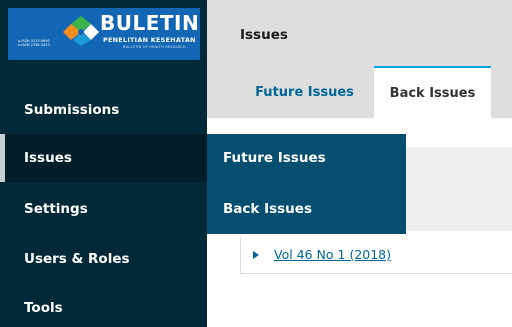  What do you see at coordinates (306, 184) in the screenshot?
I see `issues-flyout-menu: Future Issues Back Issues` at bounding box center [306, 184].